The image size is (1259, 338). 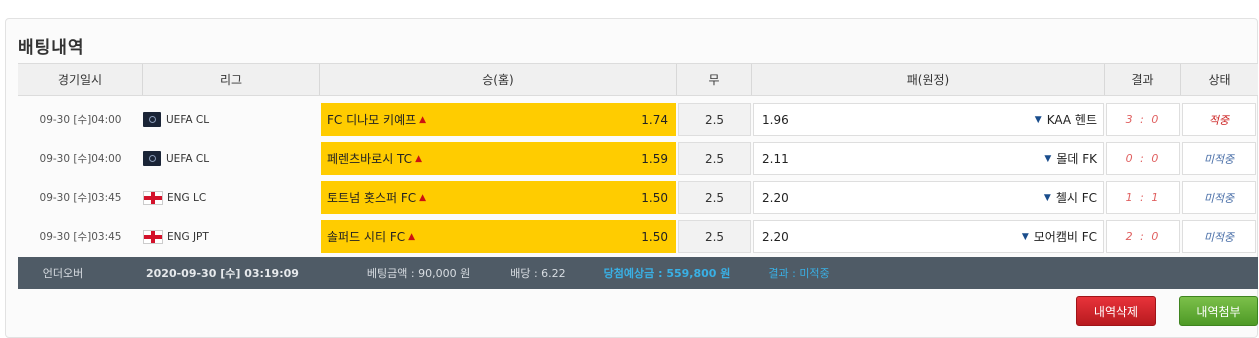 What do you see at coordinates (928, 158) in the screenshot?
I see `away-win-odds-button: 2.11 ▼ 몰데 FK` at bounding box center [928, 158].